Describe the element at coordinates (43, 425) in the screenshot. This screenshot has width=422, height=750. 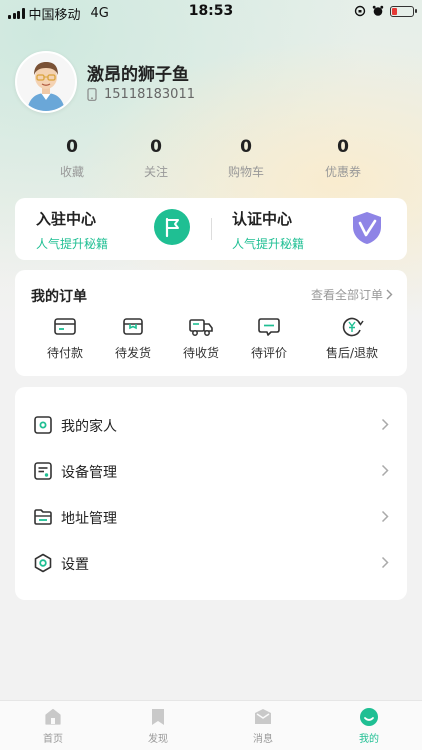
I see `family-icon` at that location.